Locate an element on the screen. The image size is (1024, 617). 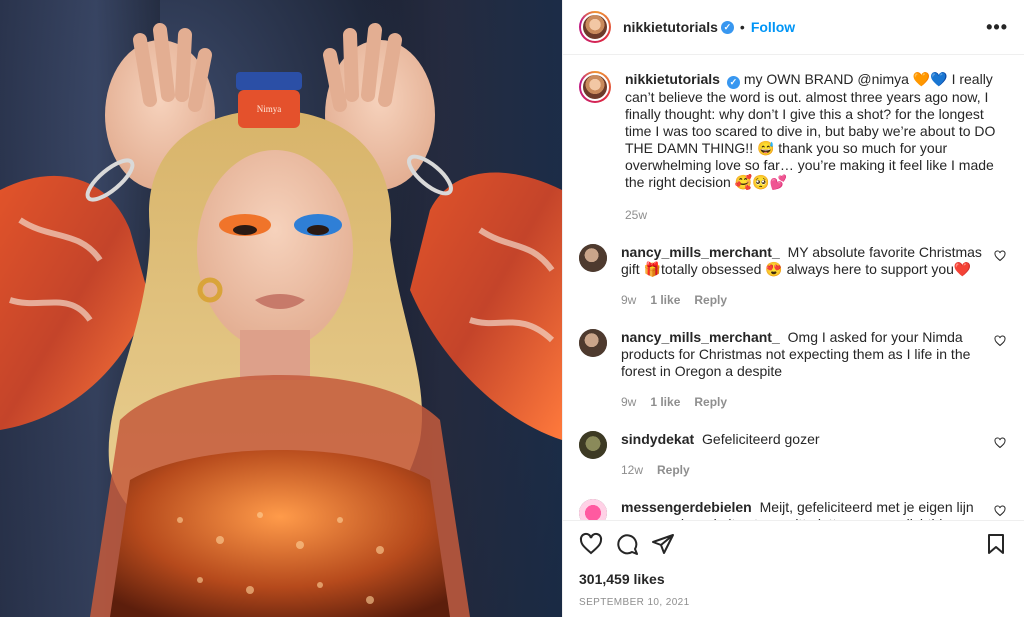
comment-age: 12w is located at coordinates (632, 470).